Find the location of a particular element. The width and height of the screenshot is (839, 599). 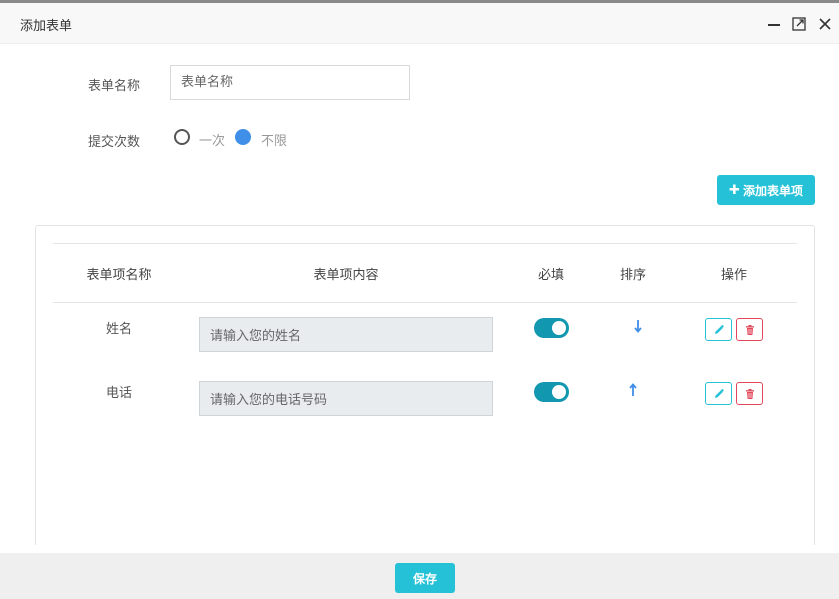

table-header-divider is located at coordinates (425, 302).